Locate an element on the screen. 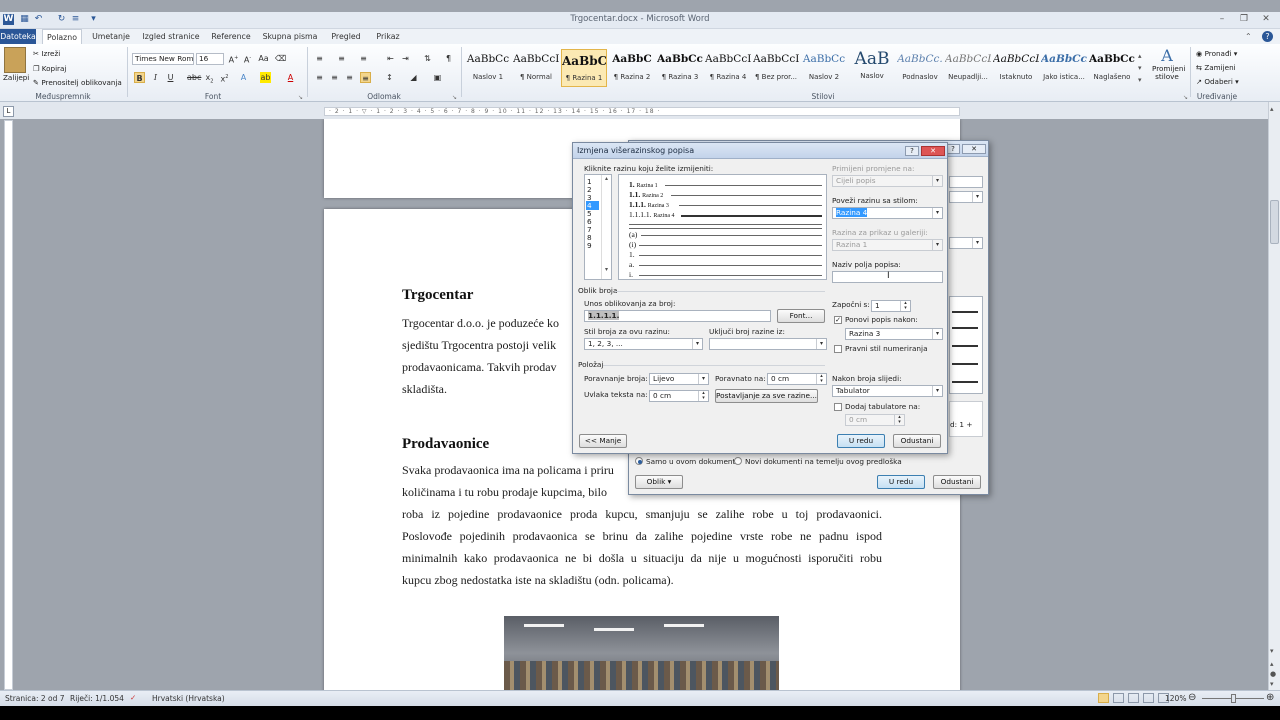 This screenshot has height=720, width=1280. font-name-combo: Times New Rom is located at coordinates (163, 59).